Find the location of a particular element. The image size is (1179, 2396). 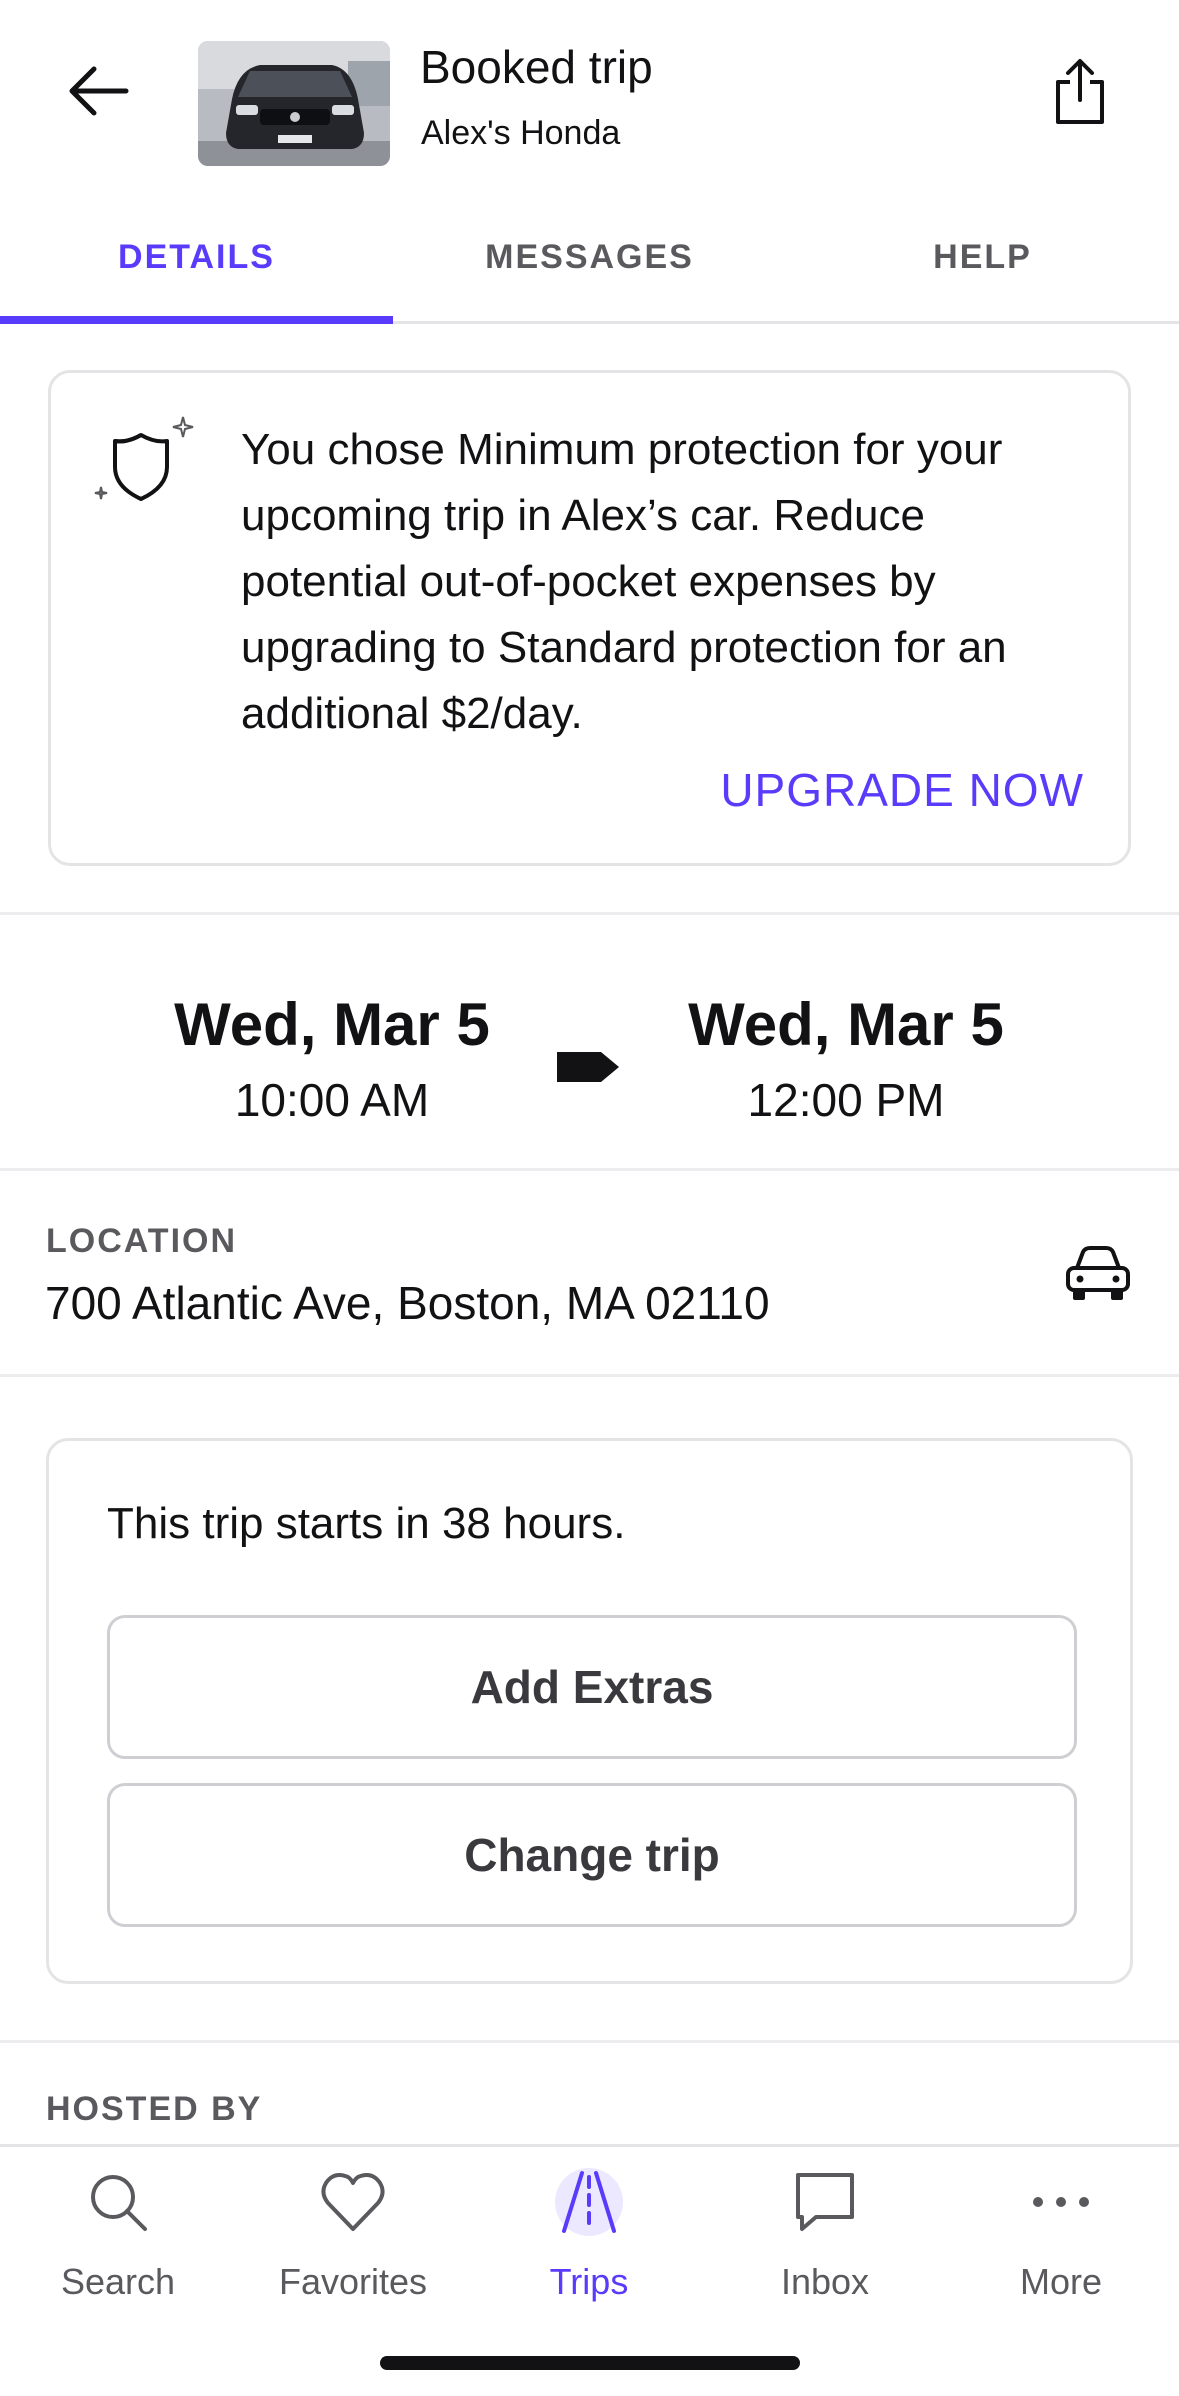

home-indicator is located at coordinates (590, 2363).